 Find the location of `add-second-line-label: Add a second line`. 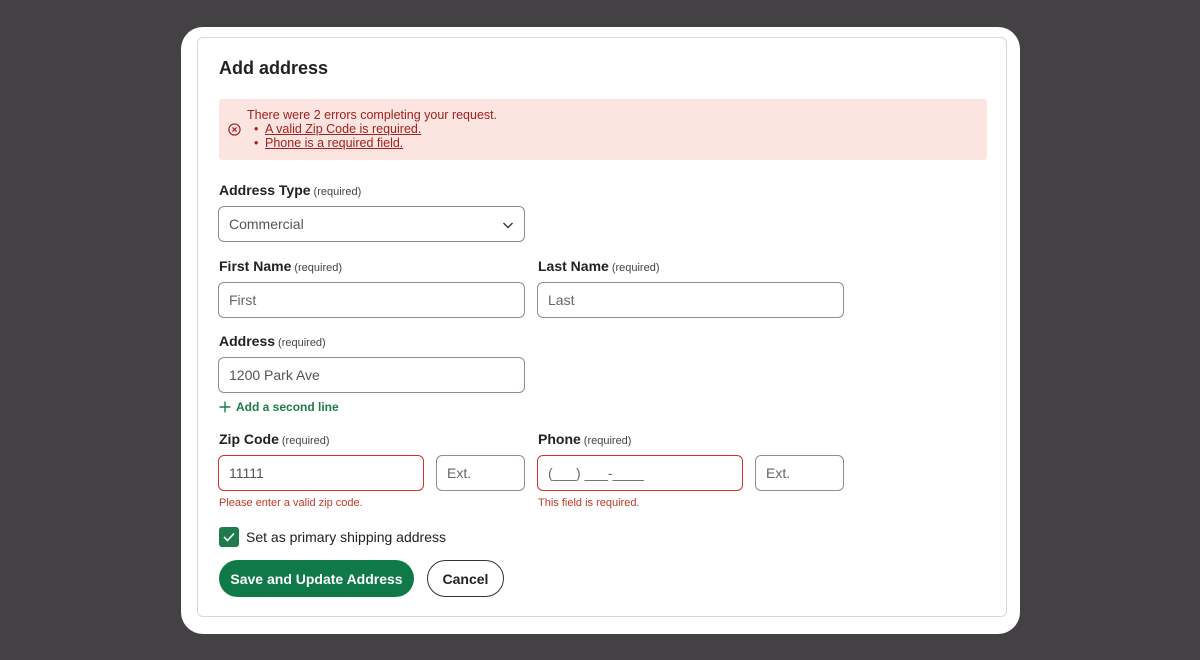

add-second-line-label: Add a second line is located at coordinates (287, 407).